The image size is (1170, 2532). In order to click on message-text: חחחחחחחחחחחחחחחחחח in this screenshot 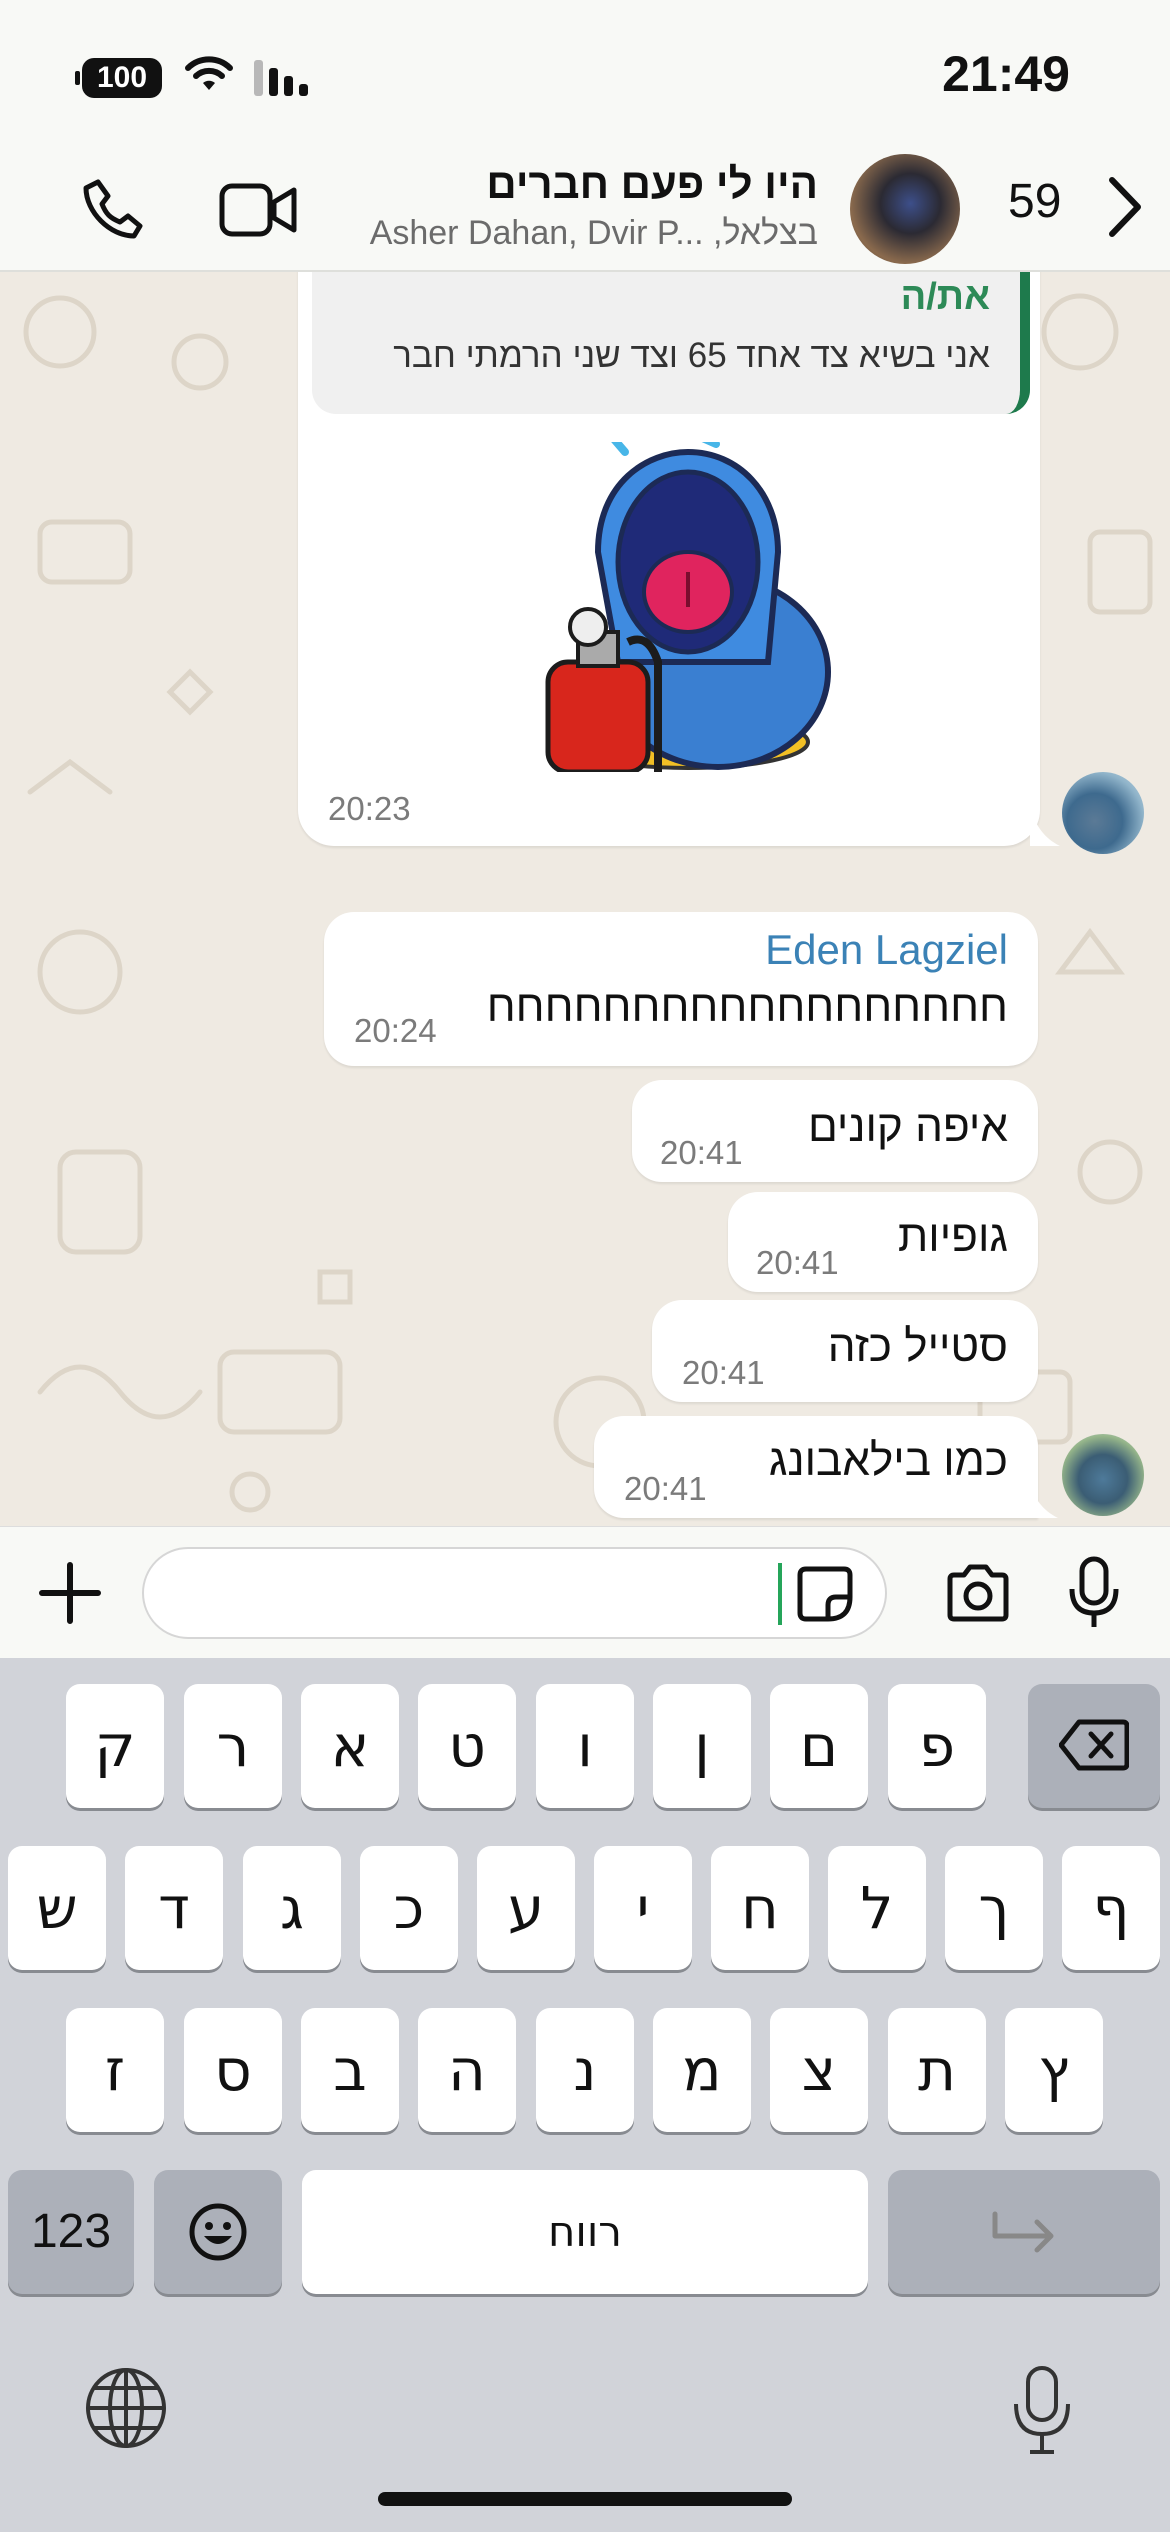, I will do `click(747, 1006)`.